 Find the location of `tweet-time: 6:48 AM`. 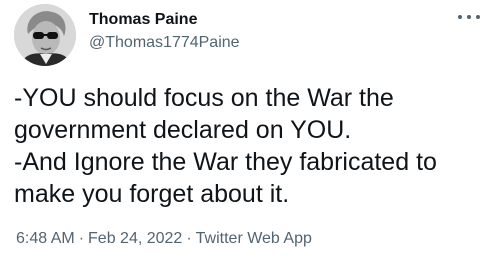

tweet-time: 6:48 AM is located at coordinates (45, 238).